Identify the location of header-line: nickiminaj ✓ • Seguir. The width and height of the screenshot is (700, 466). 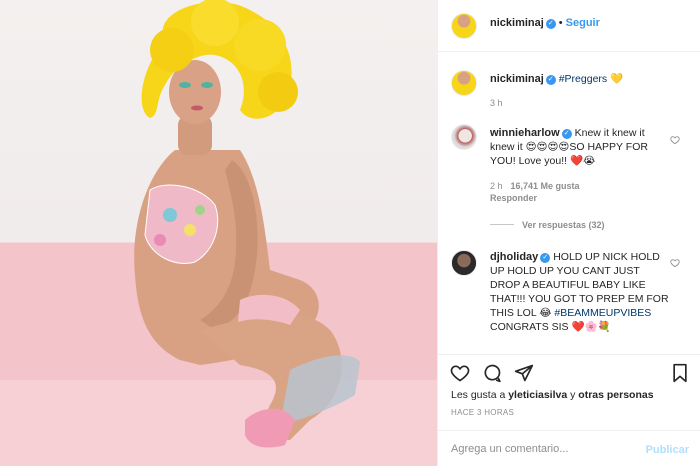
(545, 23).